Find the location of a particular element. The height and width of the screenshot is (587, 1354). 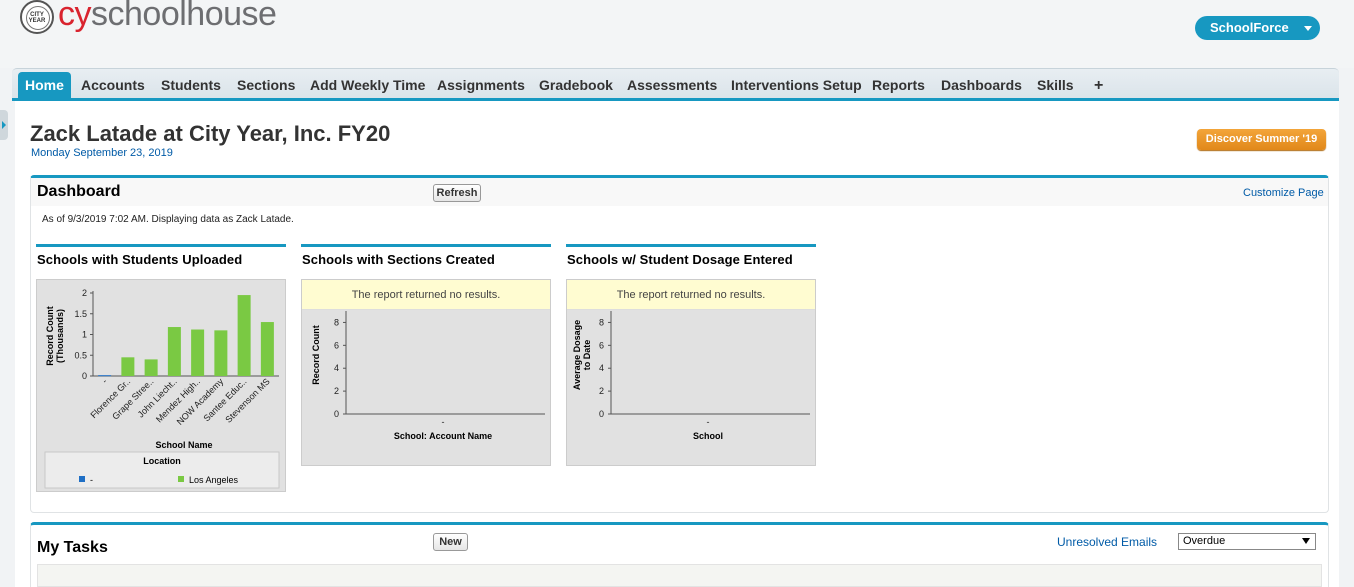

discover-summer-button: Discover Summer '19 is located at coordinates (1261, 139).